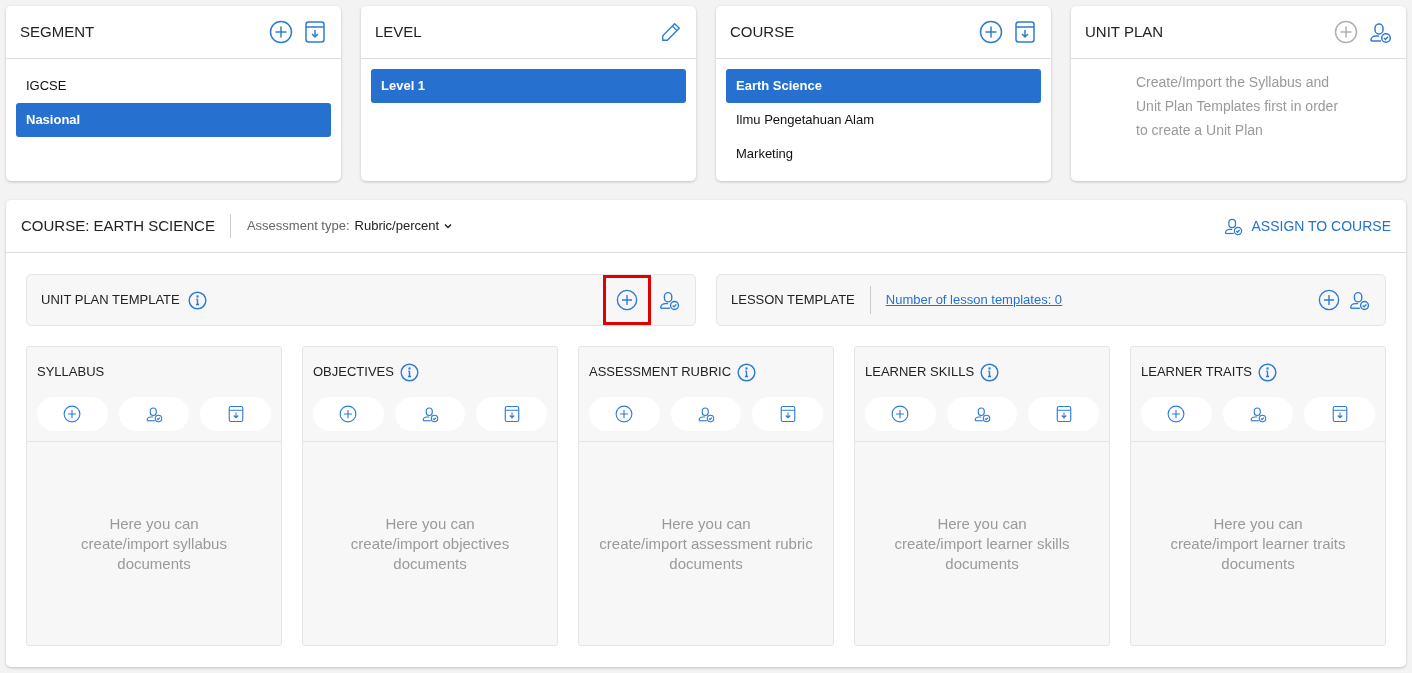 This screenshot has width=1412, height=673. Describe the element at coordinates (1124, 31) in the screenshot. I see `card-title: UNIT PLAN` at that location.